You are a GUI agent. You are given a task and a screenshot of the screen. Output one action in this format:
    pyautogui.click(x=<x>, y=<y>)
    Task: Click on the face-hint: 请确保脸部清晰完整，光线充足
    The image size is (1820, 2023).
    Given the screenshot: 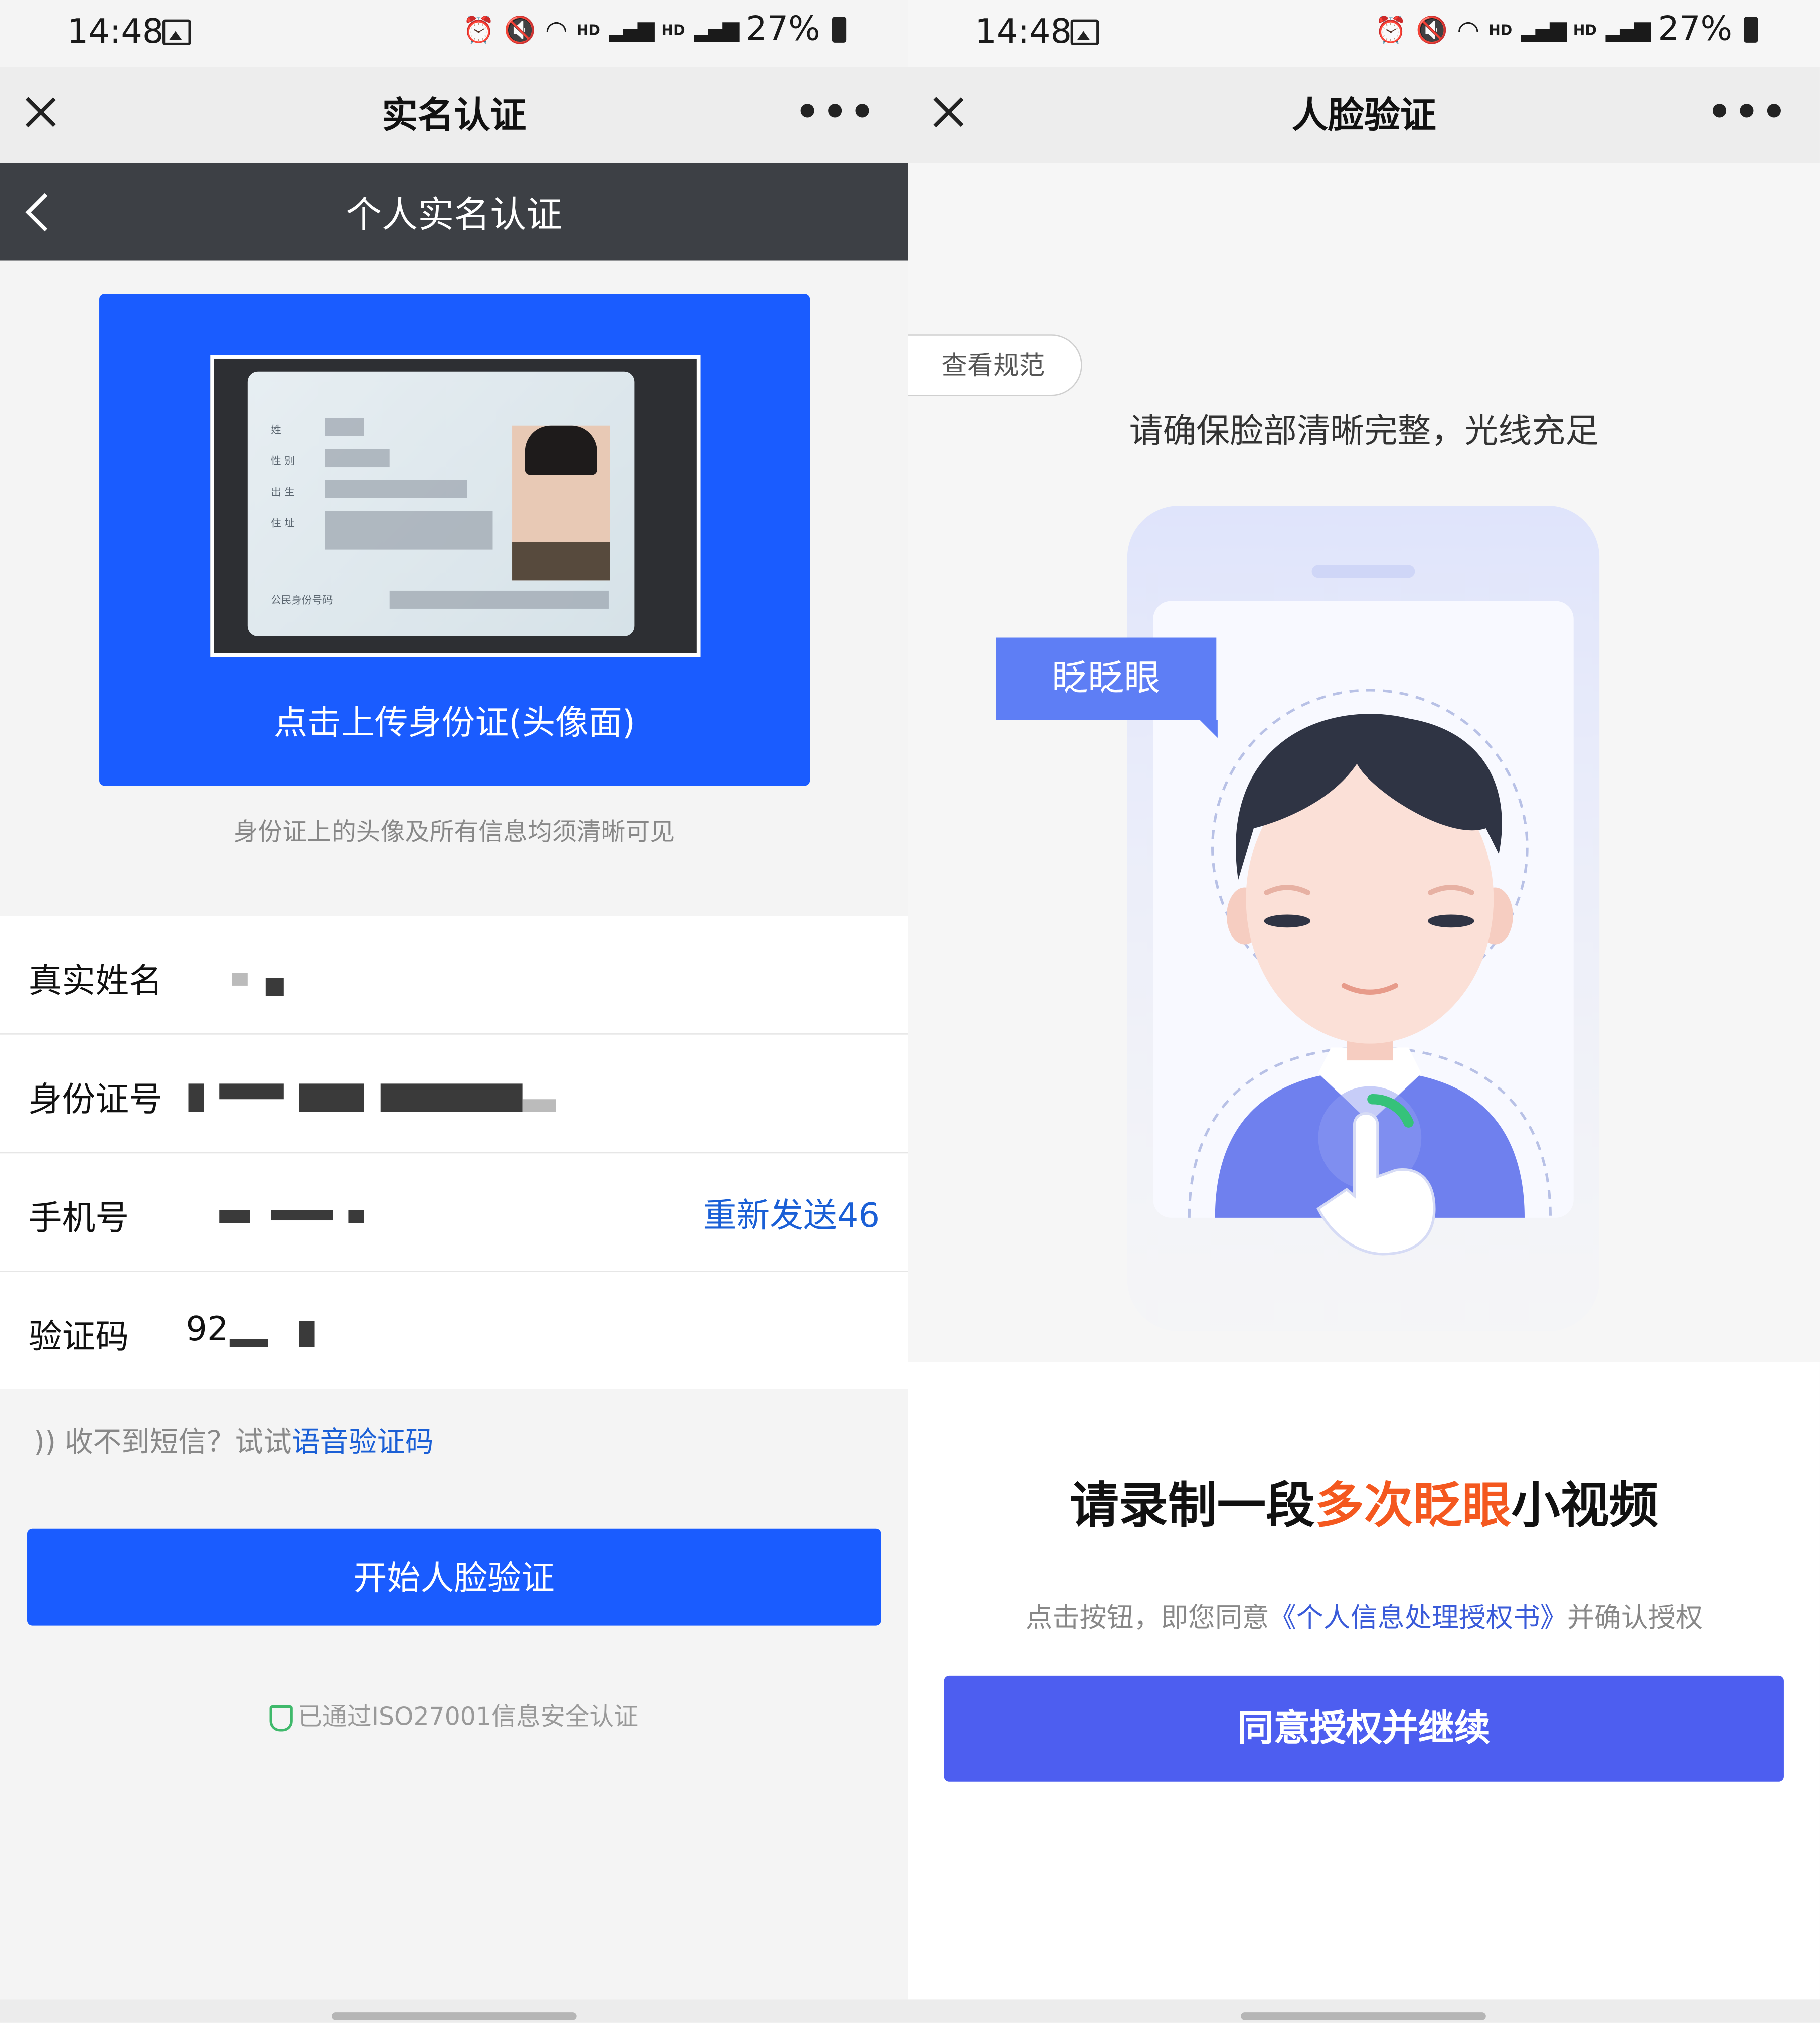 What is the action you would take?
    pyautogui.click(x=1364, y=432)
    